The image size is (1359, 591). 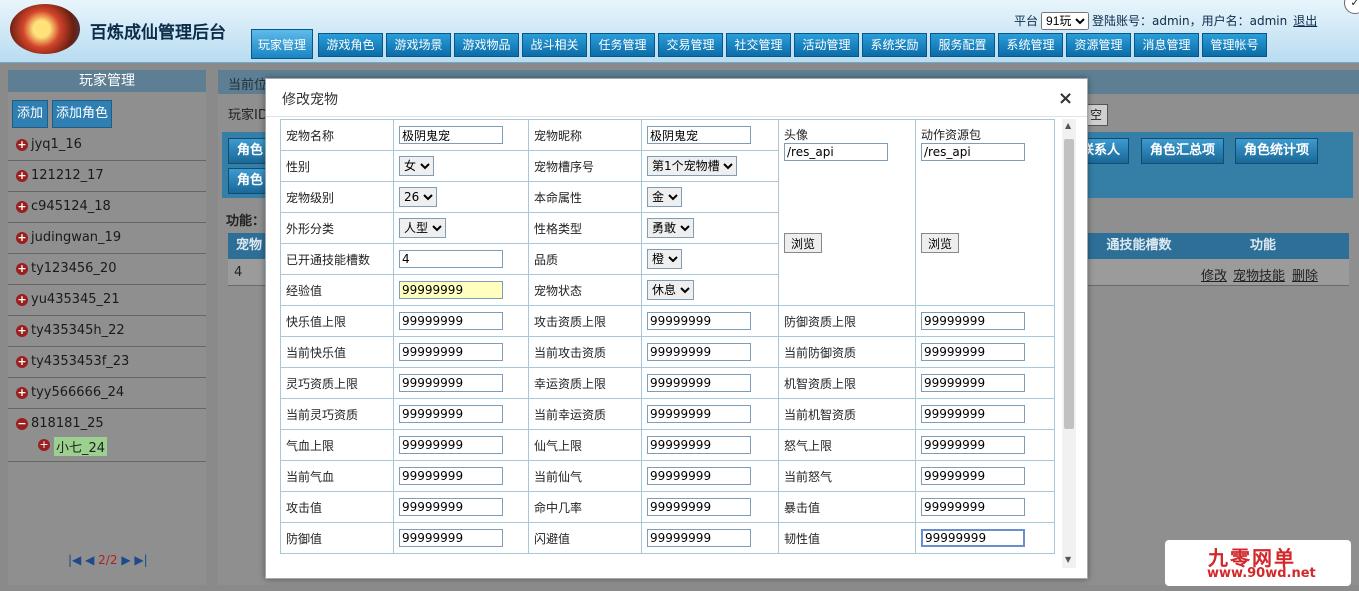 I want to click on pet-name-input, so click(x=451, y=135).